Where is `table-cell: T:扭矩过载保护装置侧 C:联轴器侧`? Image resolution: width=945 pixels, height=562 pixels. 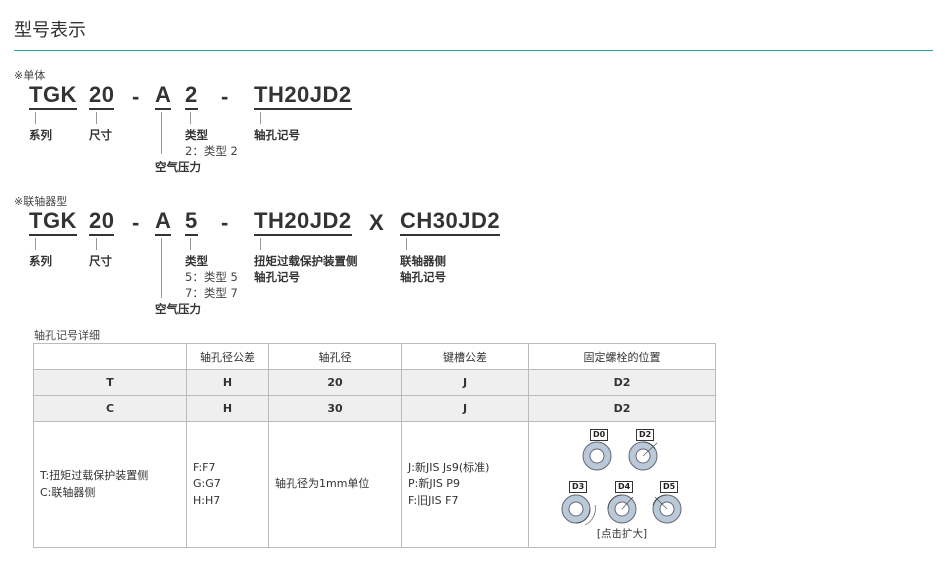 table-cell: T:扭矩过载保护装置侧 C:联轴器侧 is located at coordinates (110, 484).